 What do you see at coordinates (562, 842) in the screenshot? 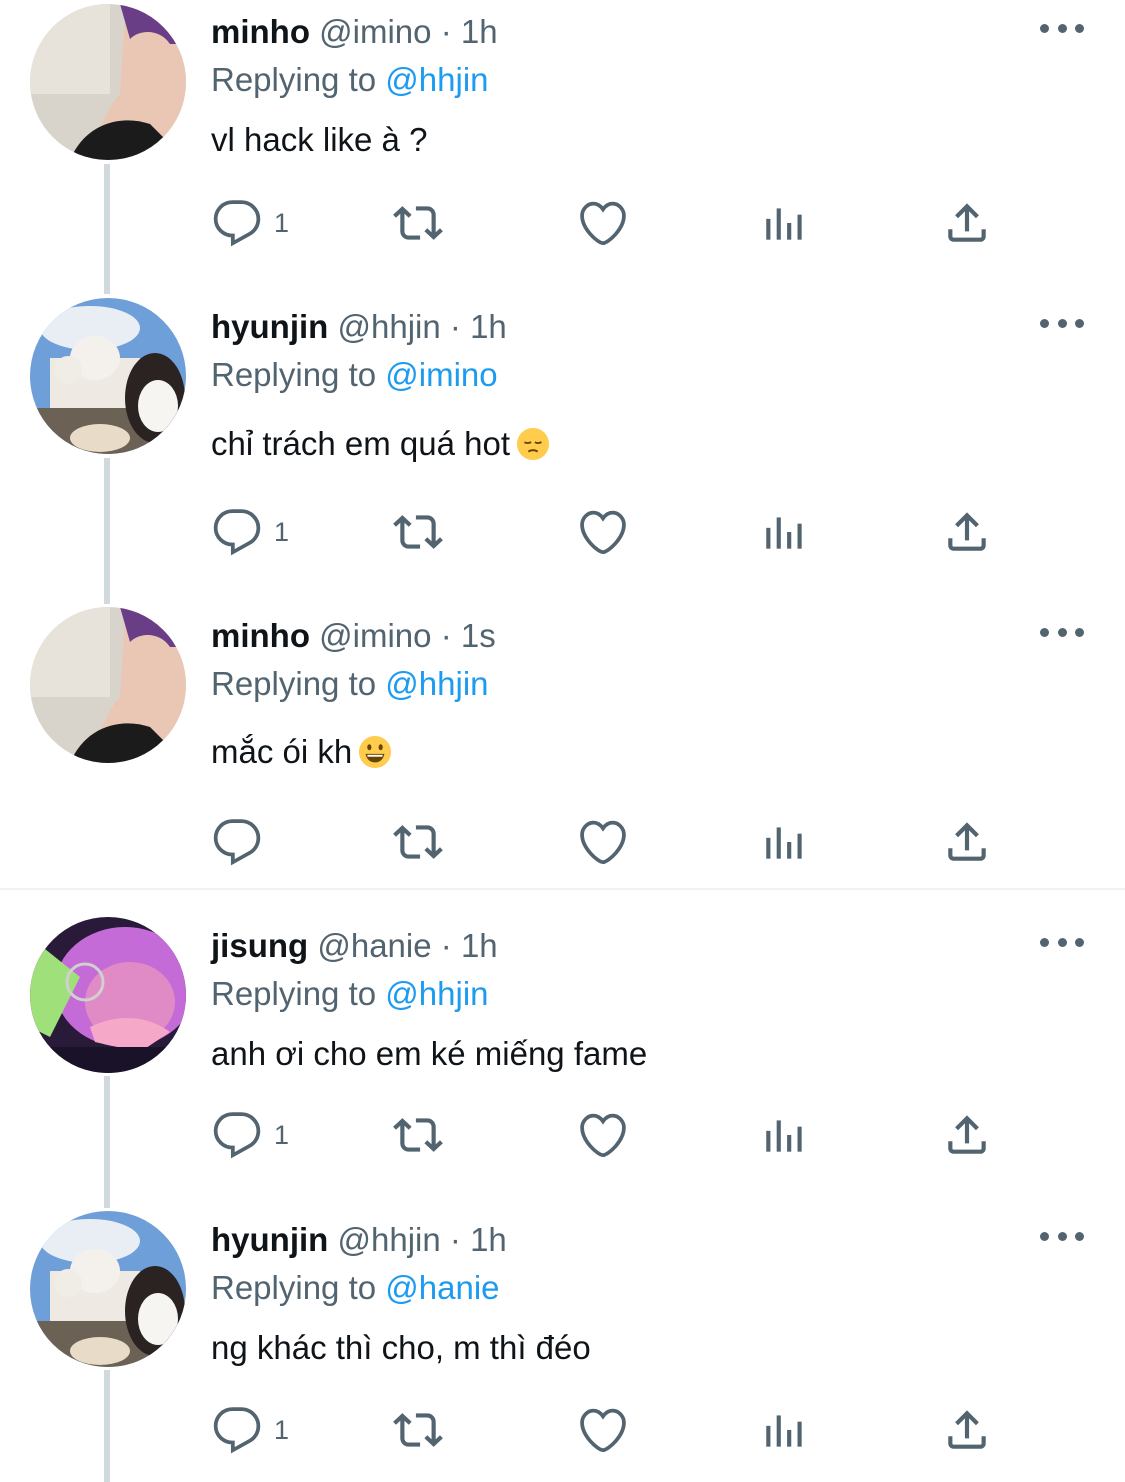
I see `action-bar` at bounding box center [562, 842].